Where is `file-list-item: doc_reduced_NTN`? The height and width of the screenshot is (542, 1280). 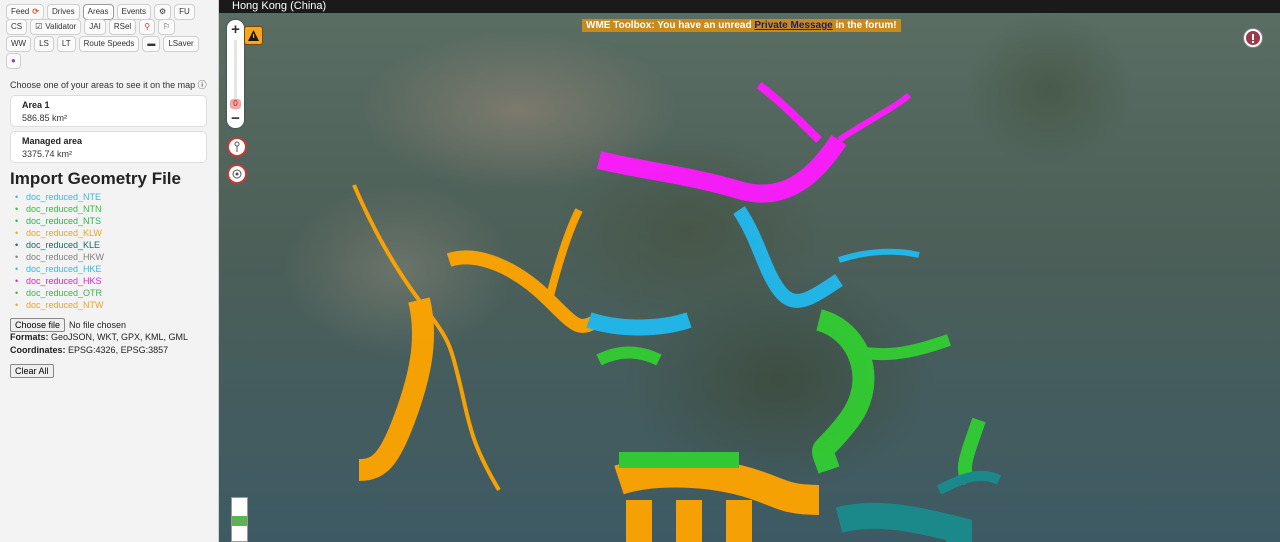 file-list-item: doc_reduced_NTN is located at coordinates (59, 209).